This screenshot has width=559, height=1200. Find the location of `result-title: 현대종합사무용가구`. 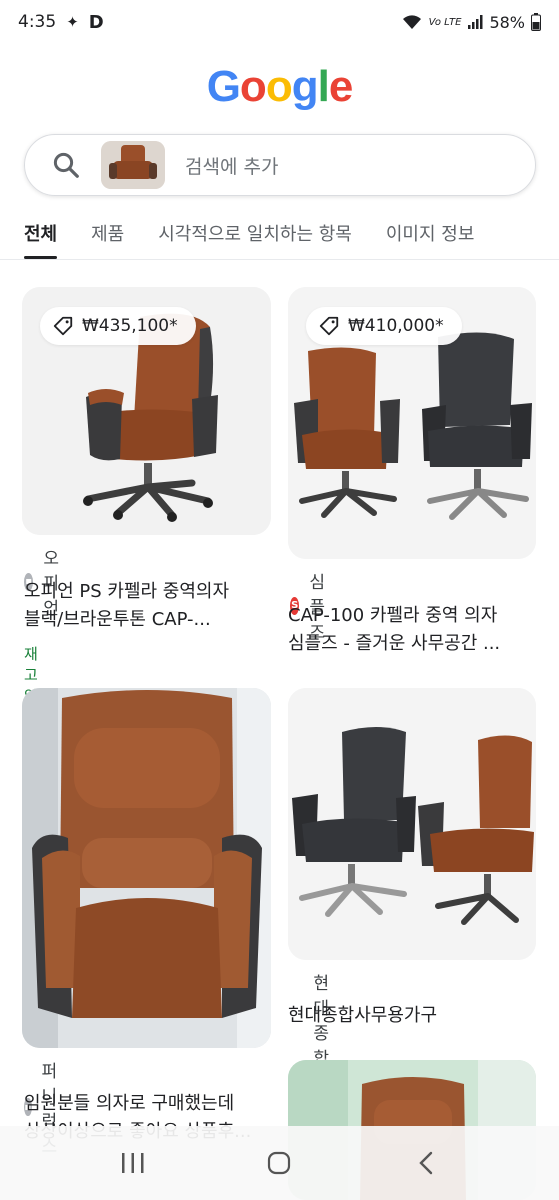

result-title: 현대종합사무용가구 is located at coordinates (418, 1016).